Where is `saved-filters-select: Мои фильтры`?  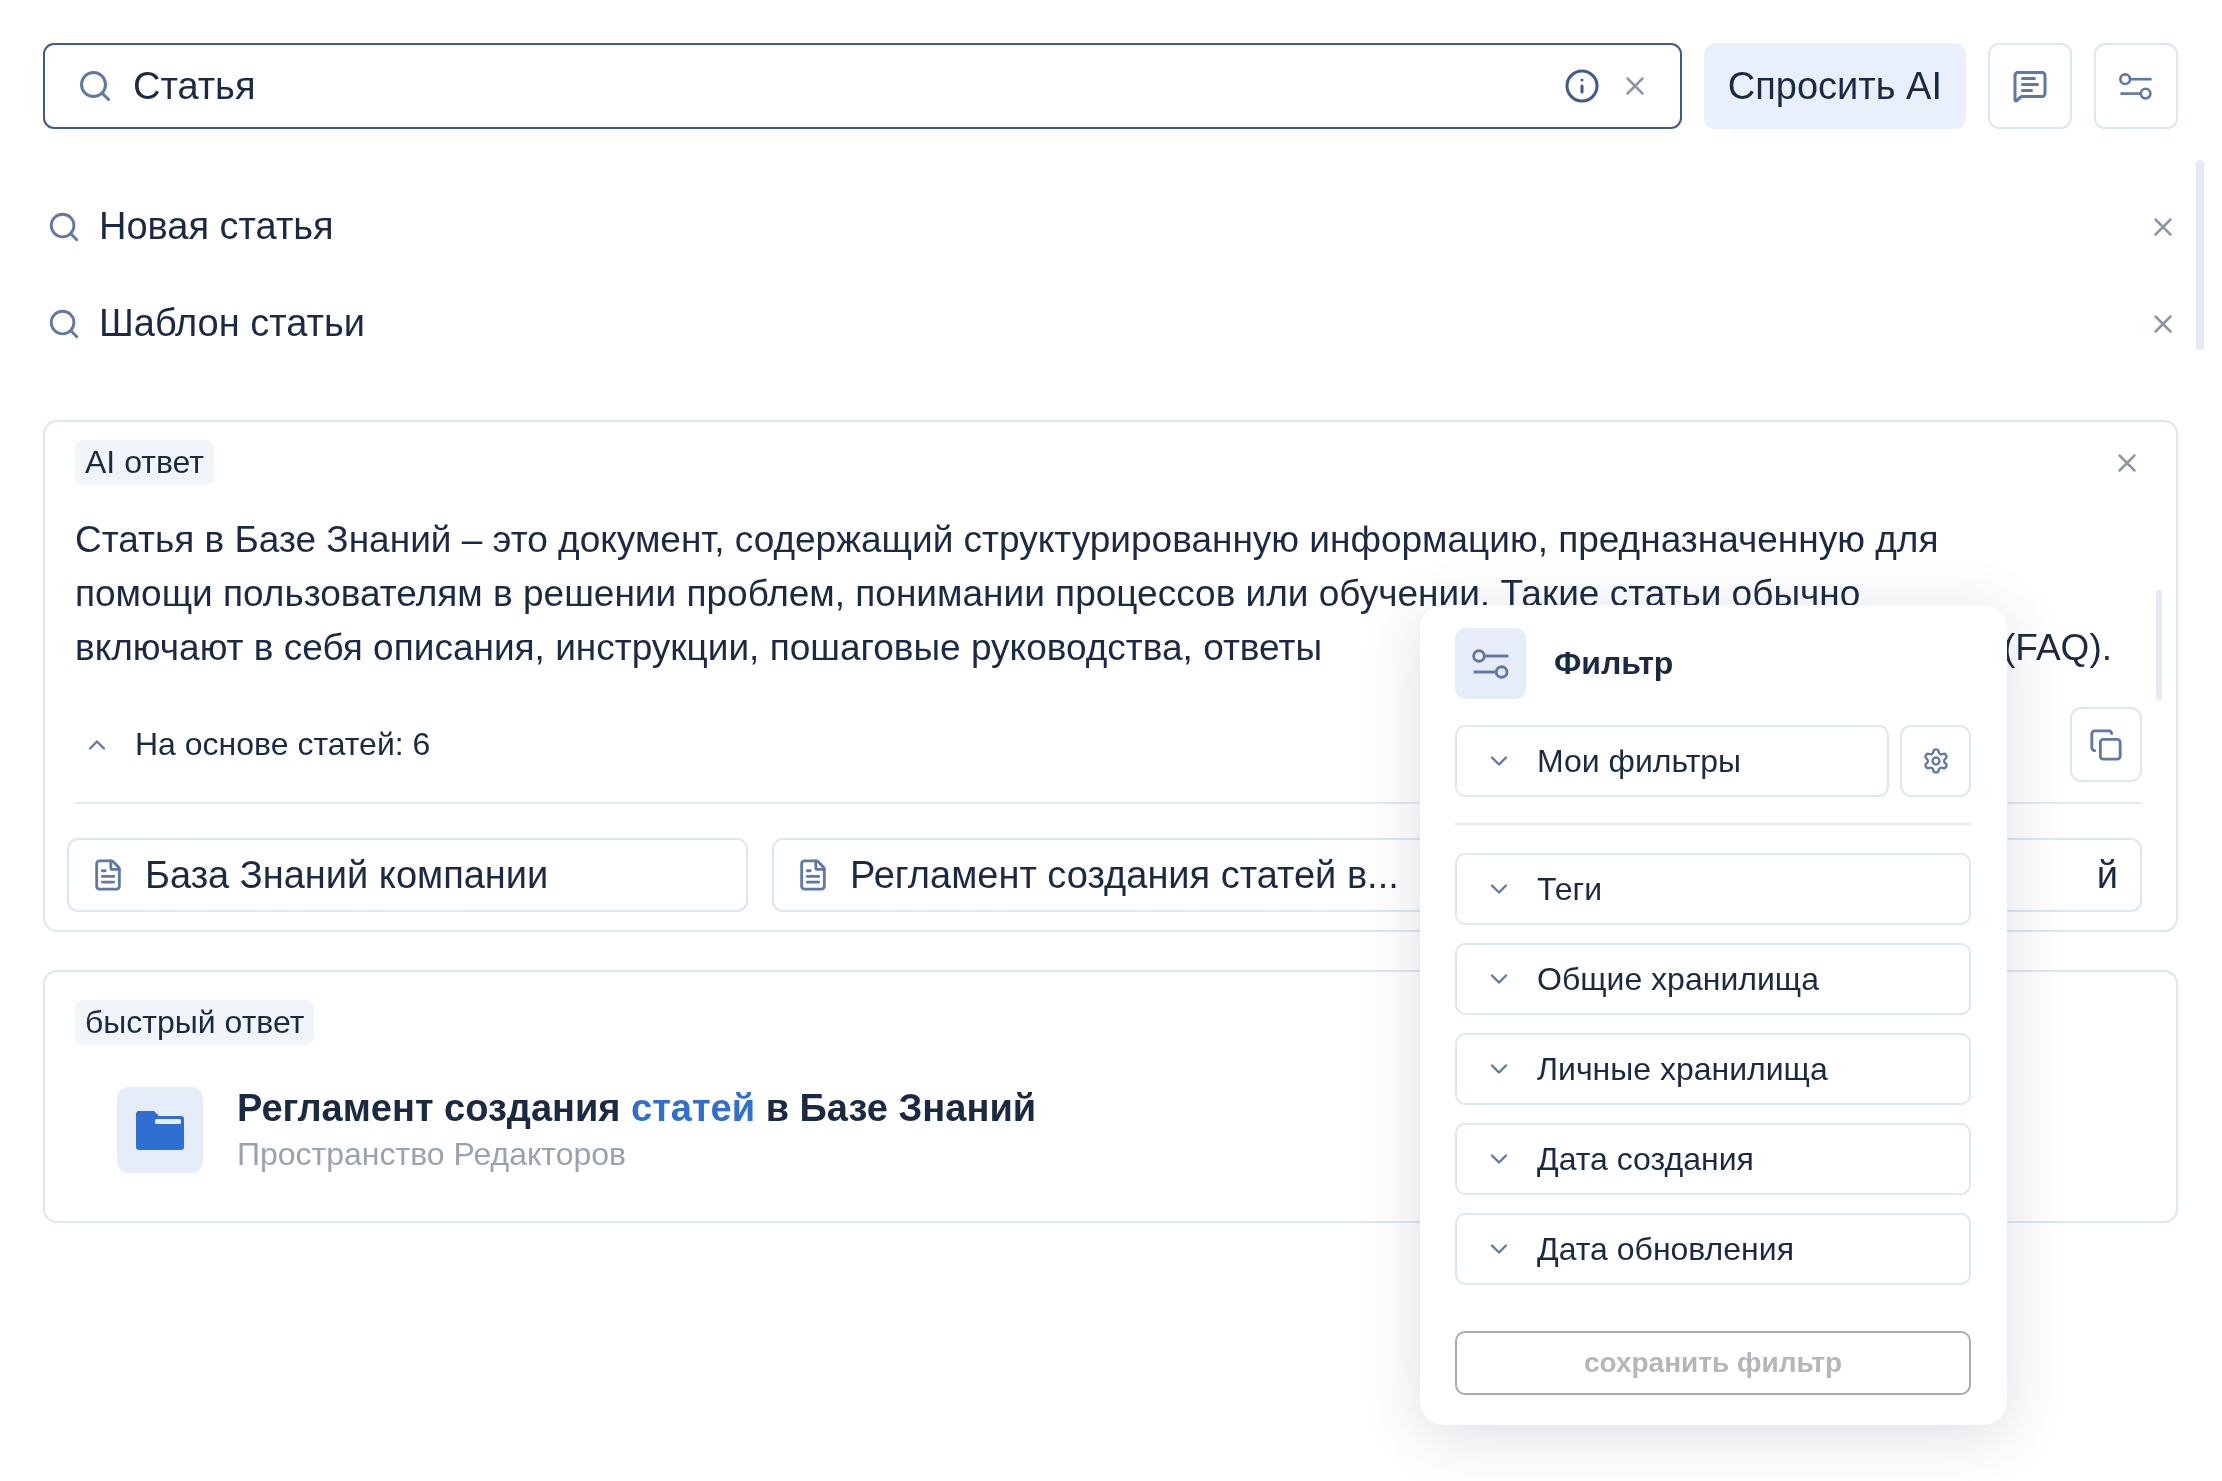 saved-filters-select: Мои фильтры is located at coordinates (1672, 761).